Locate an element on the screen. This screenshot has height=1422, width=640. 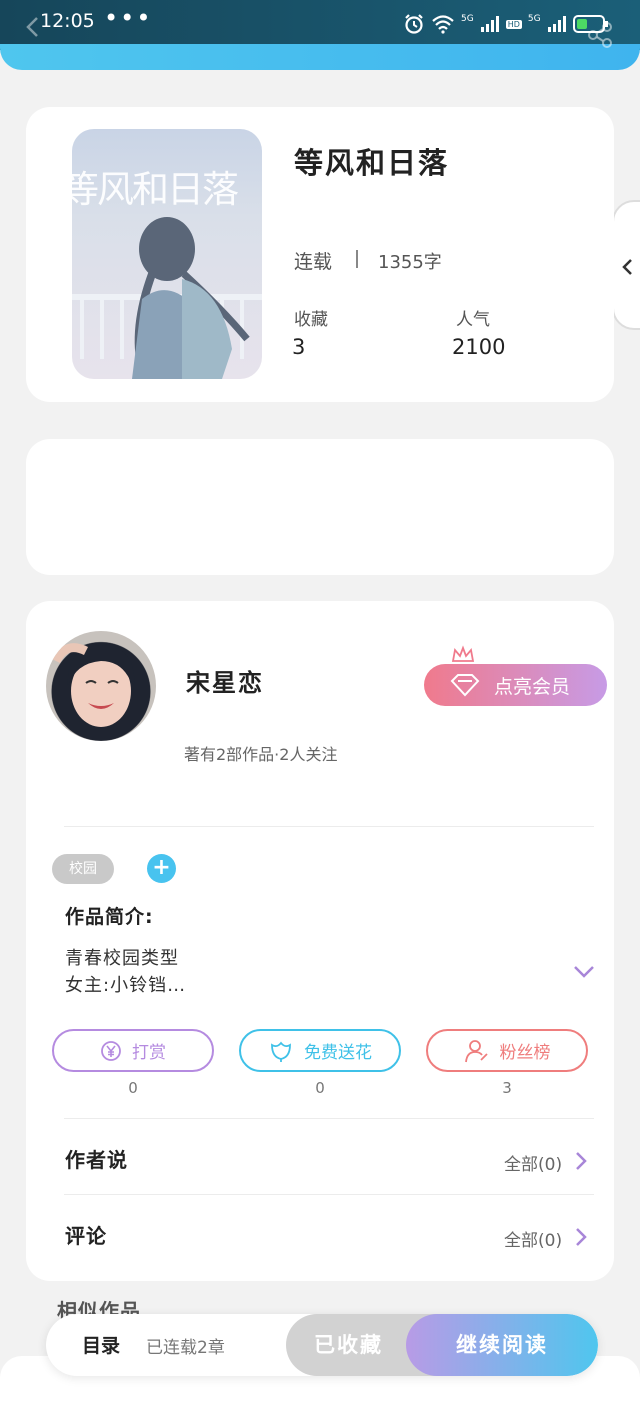
send-flower-label: 免费送花 is located at coordinates (338, 1053).